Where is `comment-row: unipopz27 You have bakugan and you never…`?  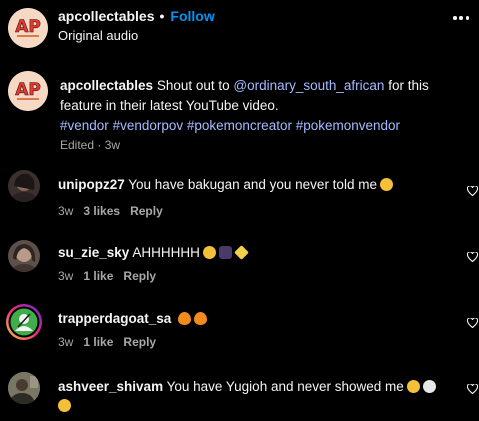 comment-row: unipopz27 You have bakugan and you never… is located at coordinates (225, 184).